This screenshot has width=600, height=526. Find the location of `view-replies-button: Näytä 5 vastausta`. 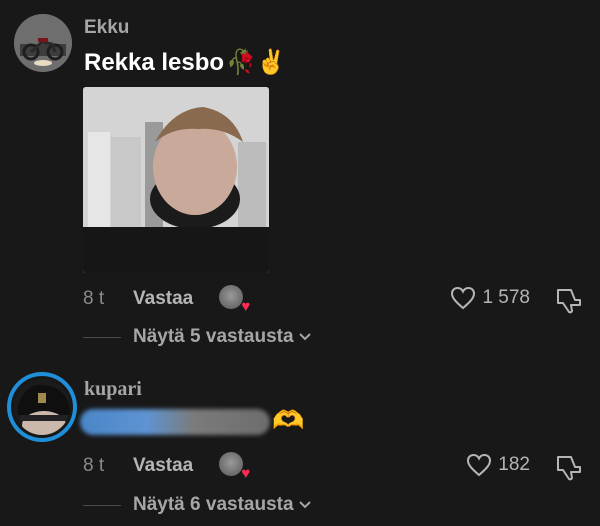

view-replies-button: Näytä 5 vastausta is located at coordinates (197, 337).